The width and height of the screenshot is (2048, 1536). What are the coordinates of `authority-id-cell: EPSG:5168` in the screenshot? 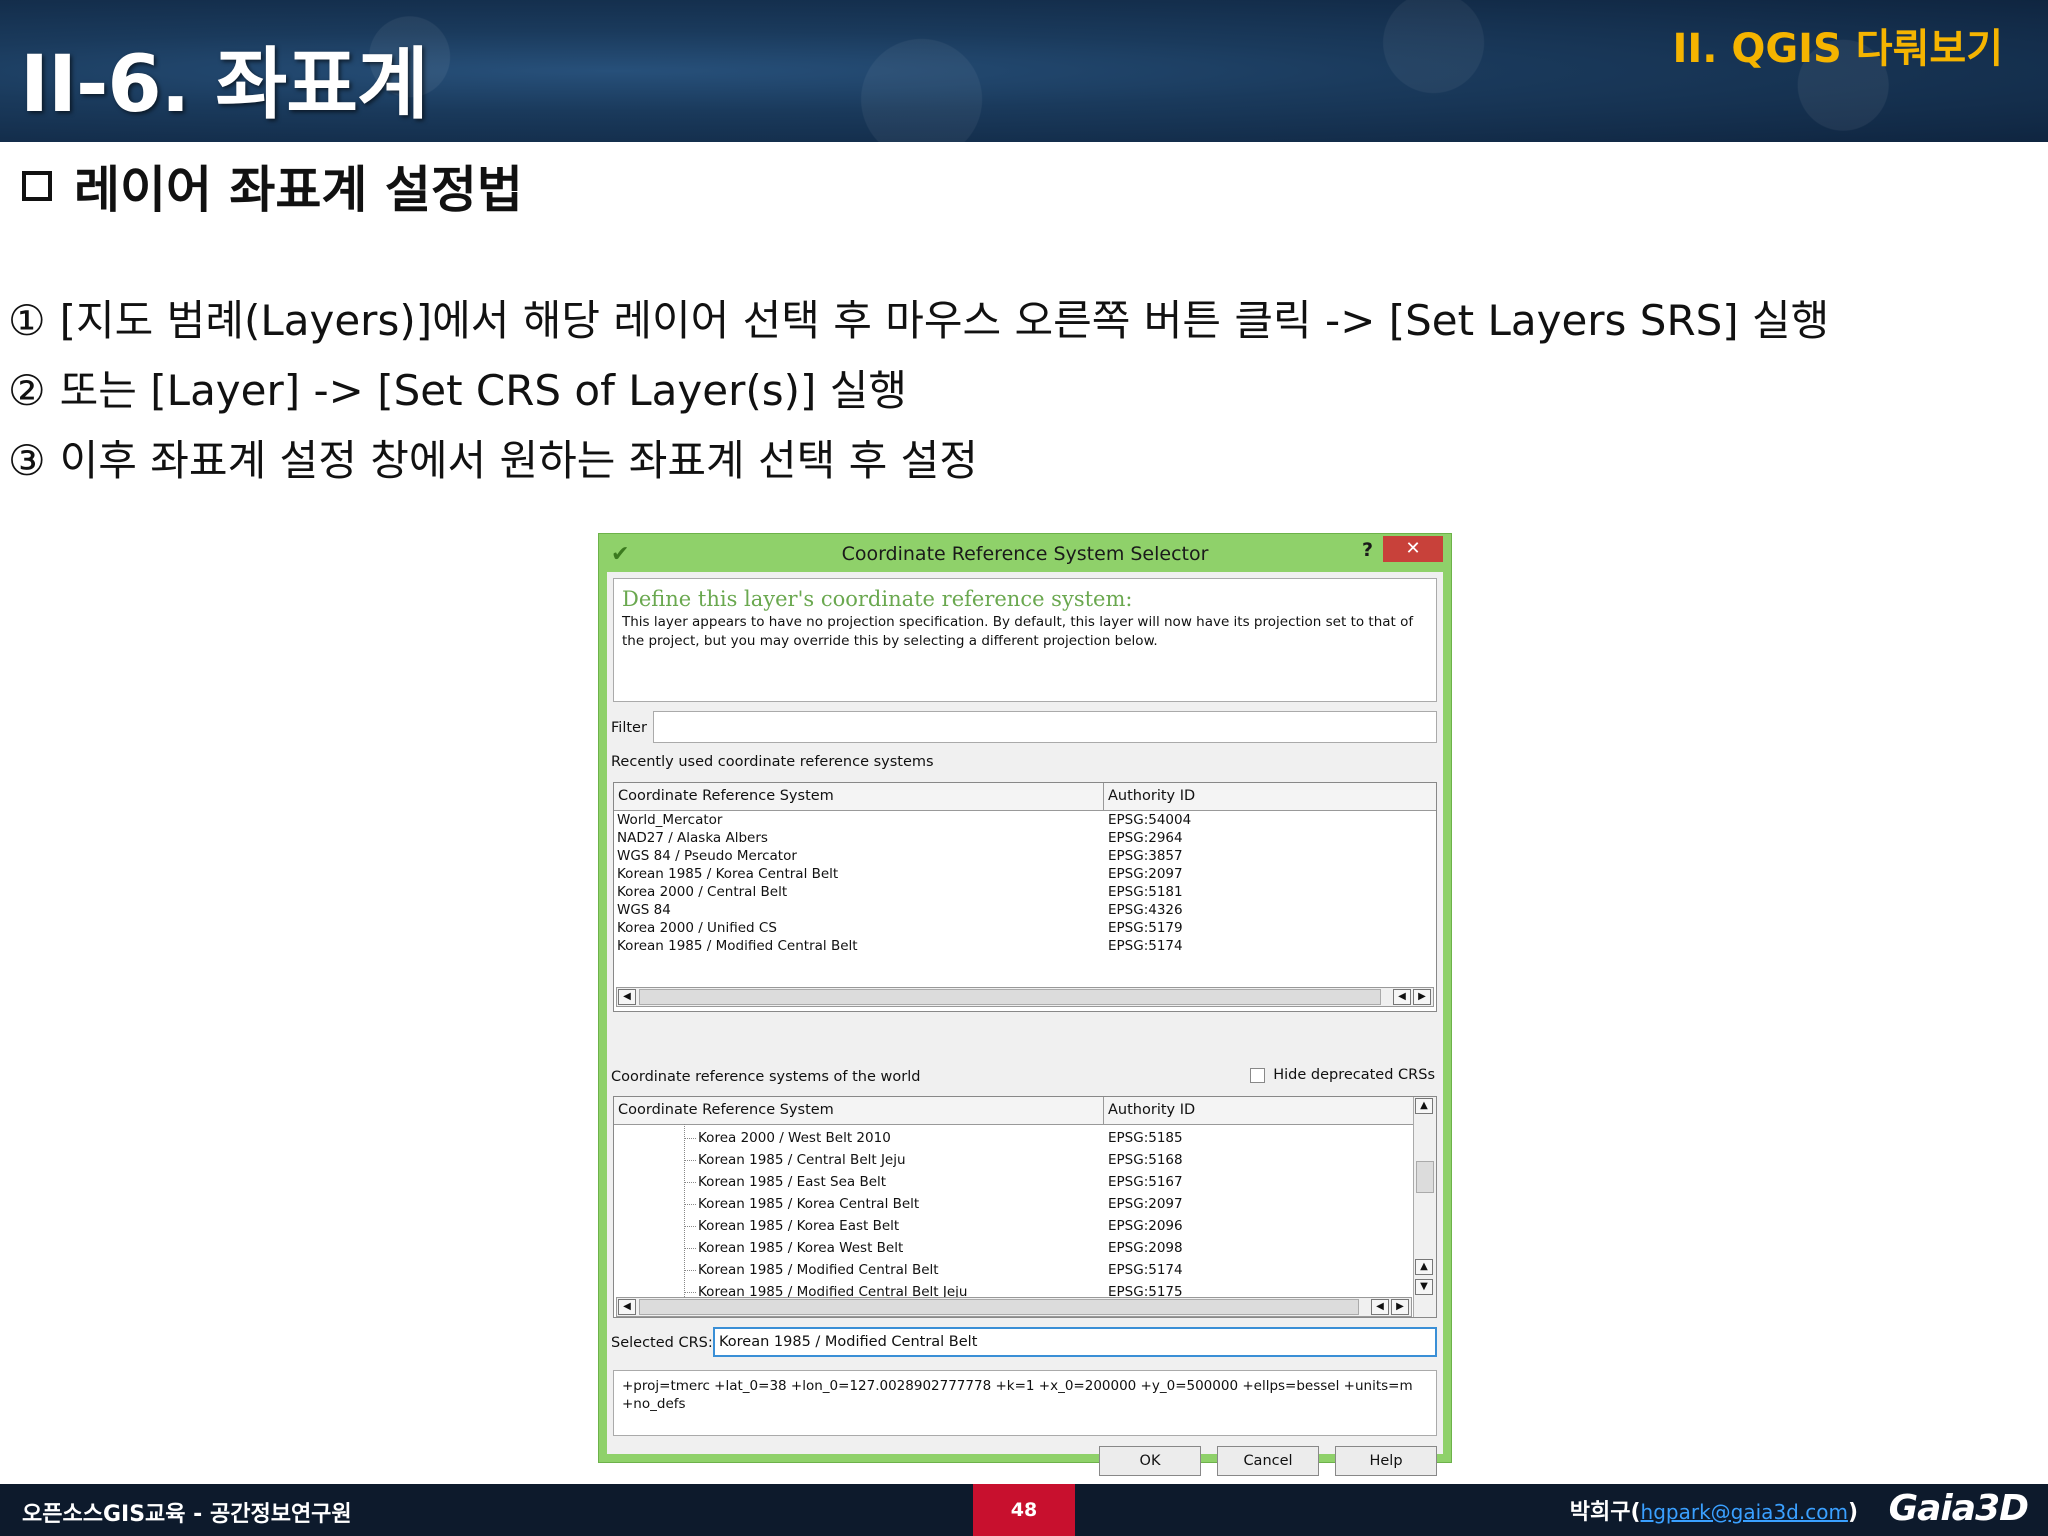 It's located at (1145, 1160).